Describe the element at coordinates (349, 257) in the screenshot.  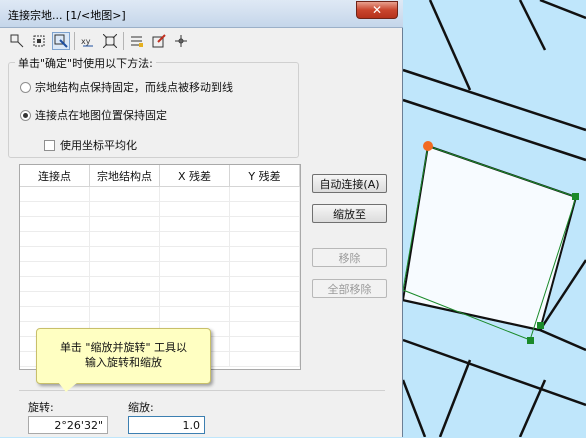
I see `remove-button: 移除` at that location.